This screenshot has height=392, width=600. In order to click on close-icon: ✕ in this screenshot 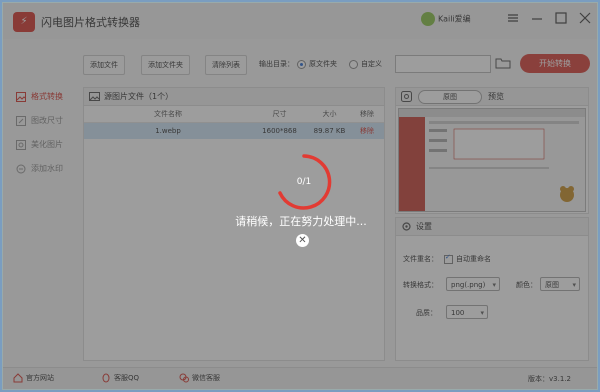, I will do `click(302, 240)`.